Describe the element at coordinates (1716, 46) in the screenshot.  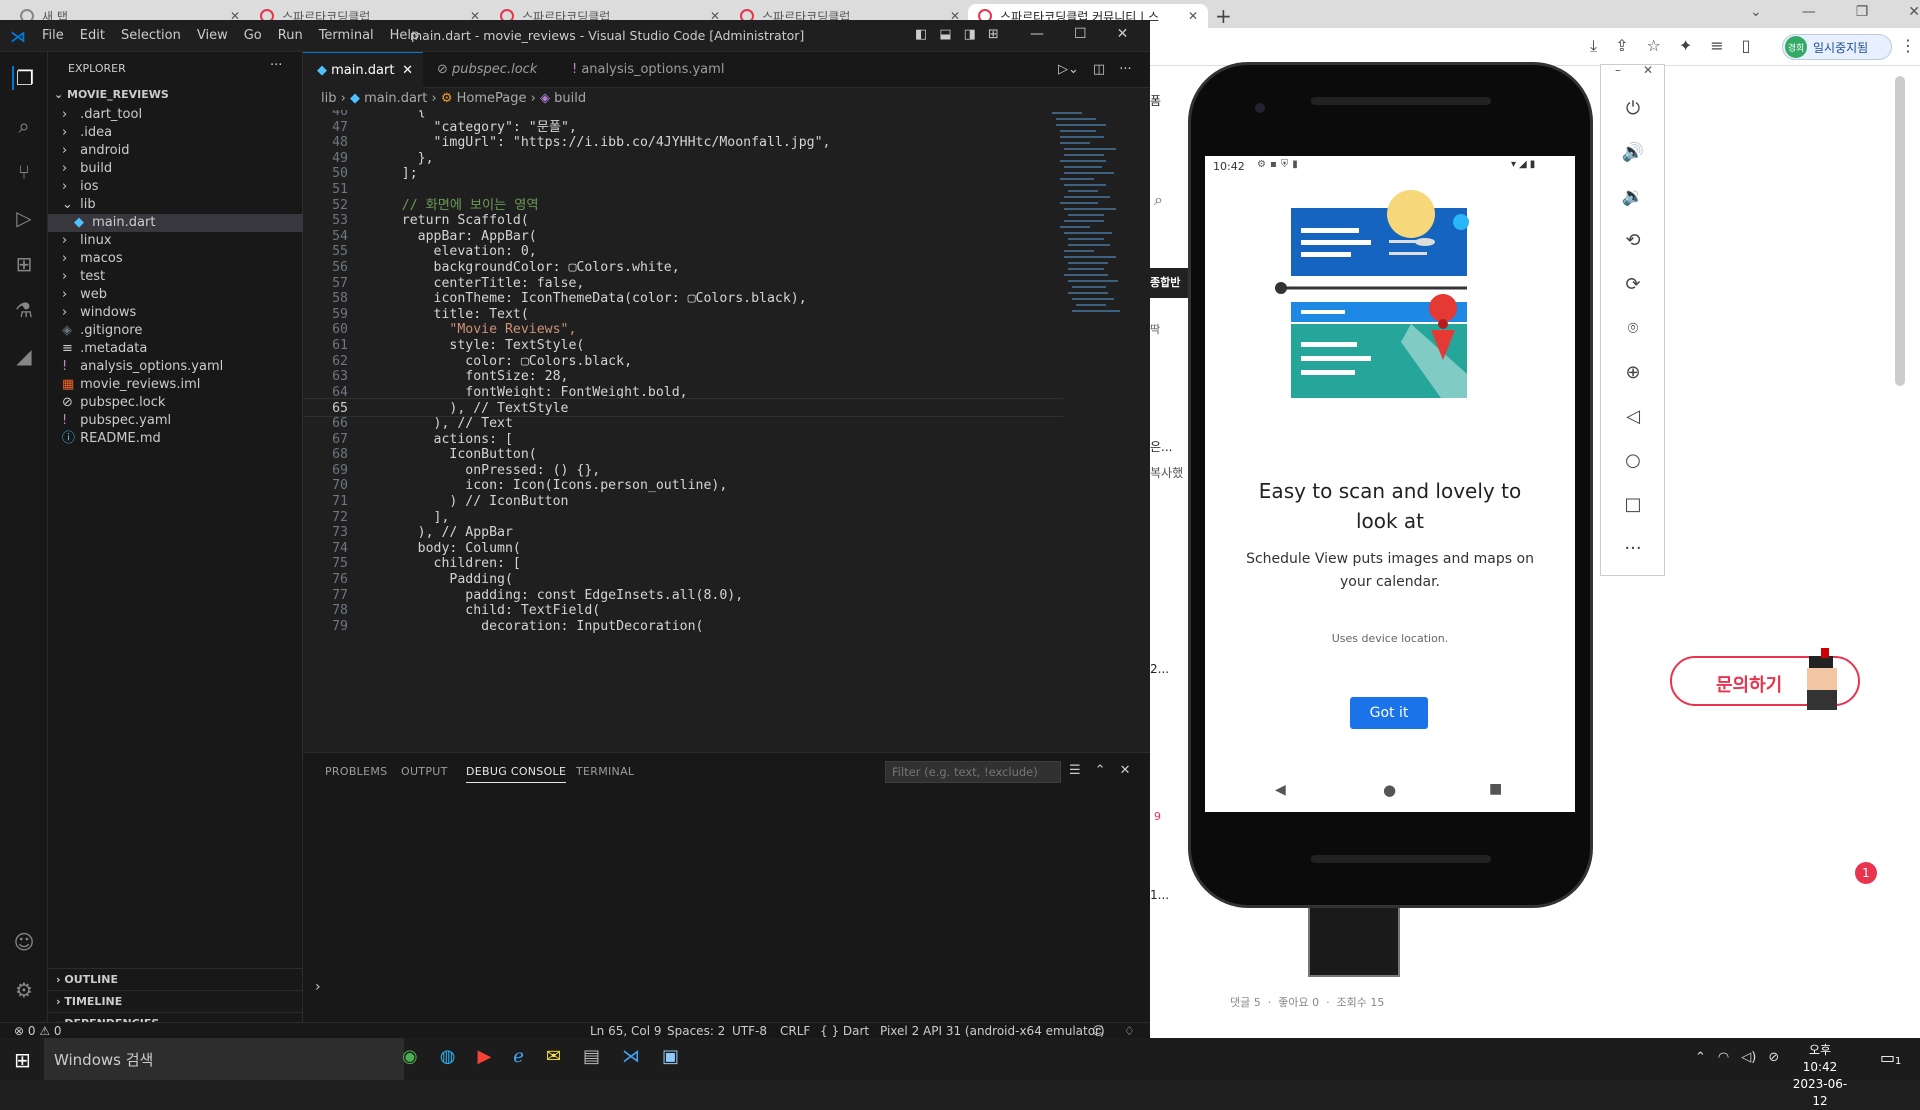
I see `media-icon: ≡` at that location.